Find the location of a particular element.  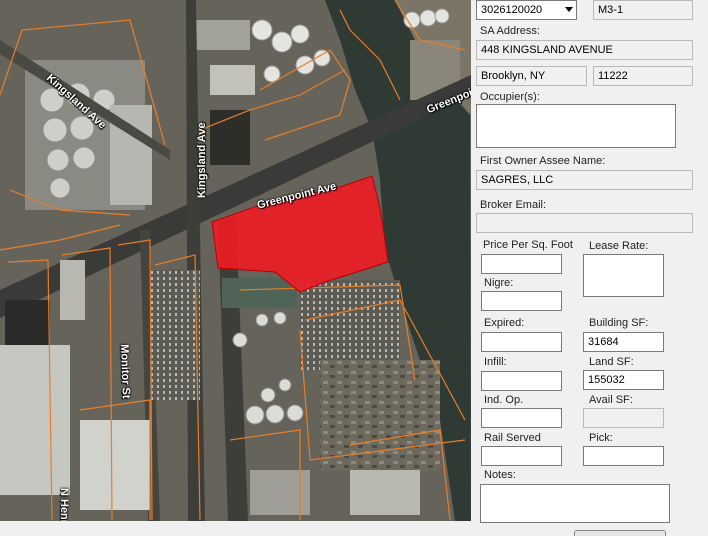

expired-label: Expired: is located at coordinates (504, 323).